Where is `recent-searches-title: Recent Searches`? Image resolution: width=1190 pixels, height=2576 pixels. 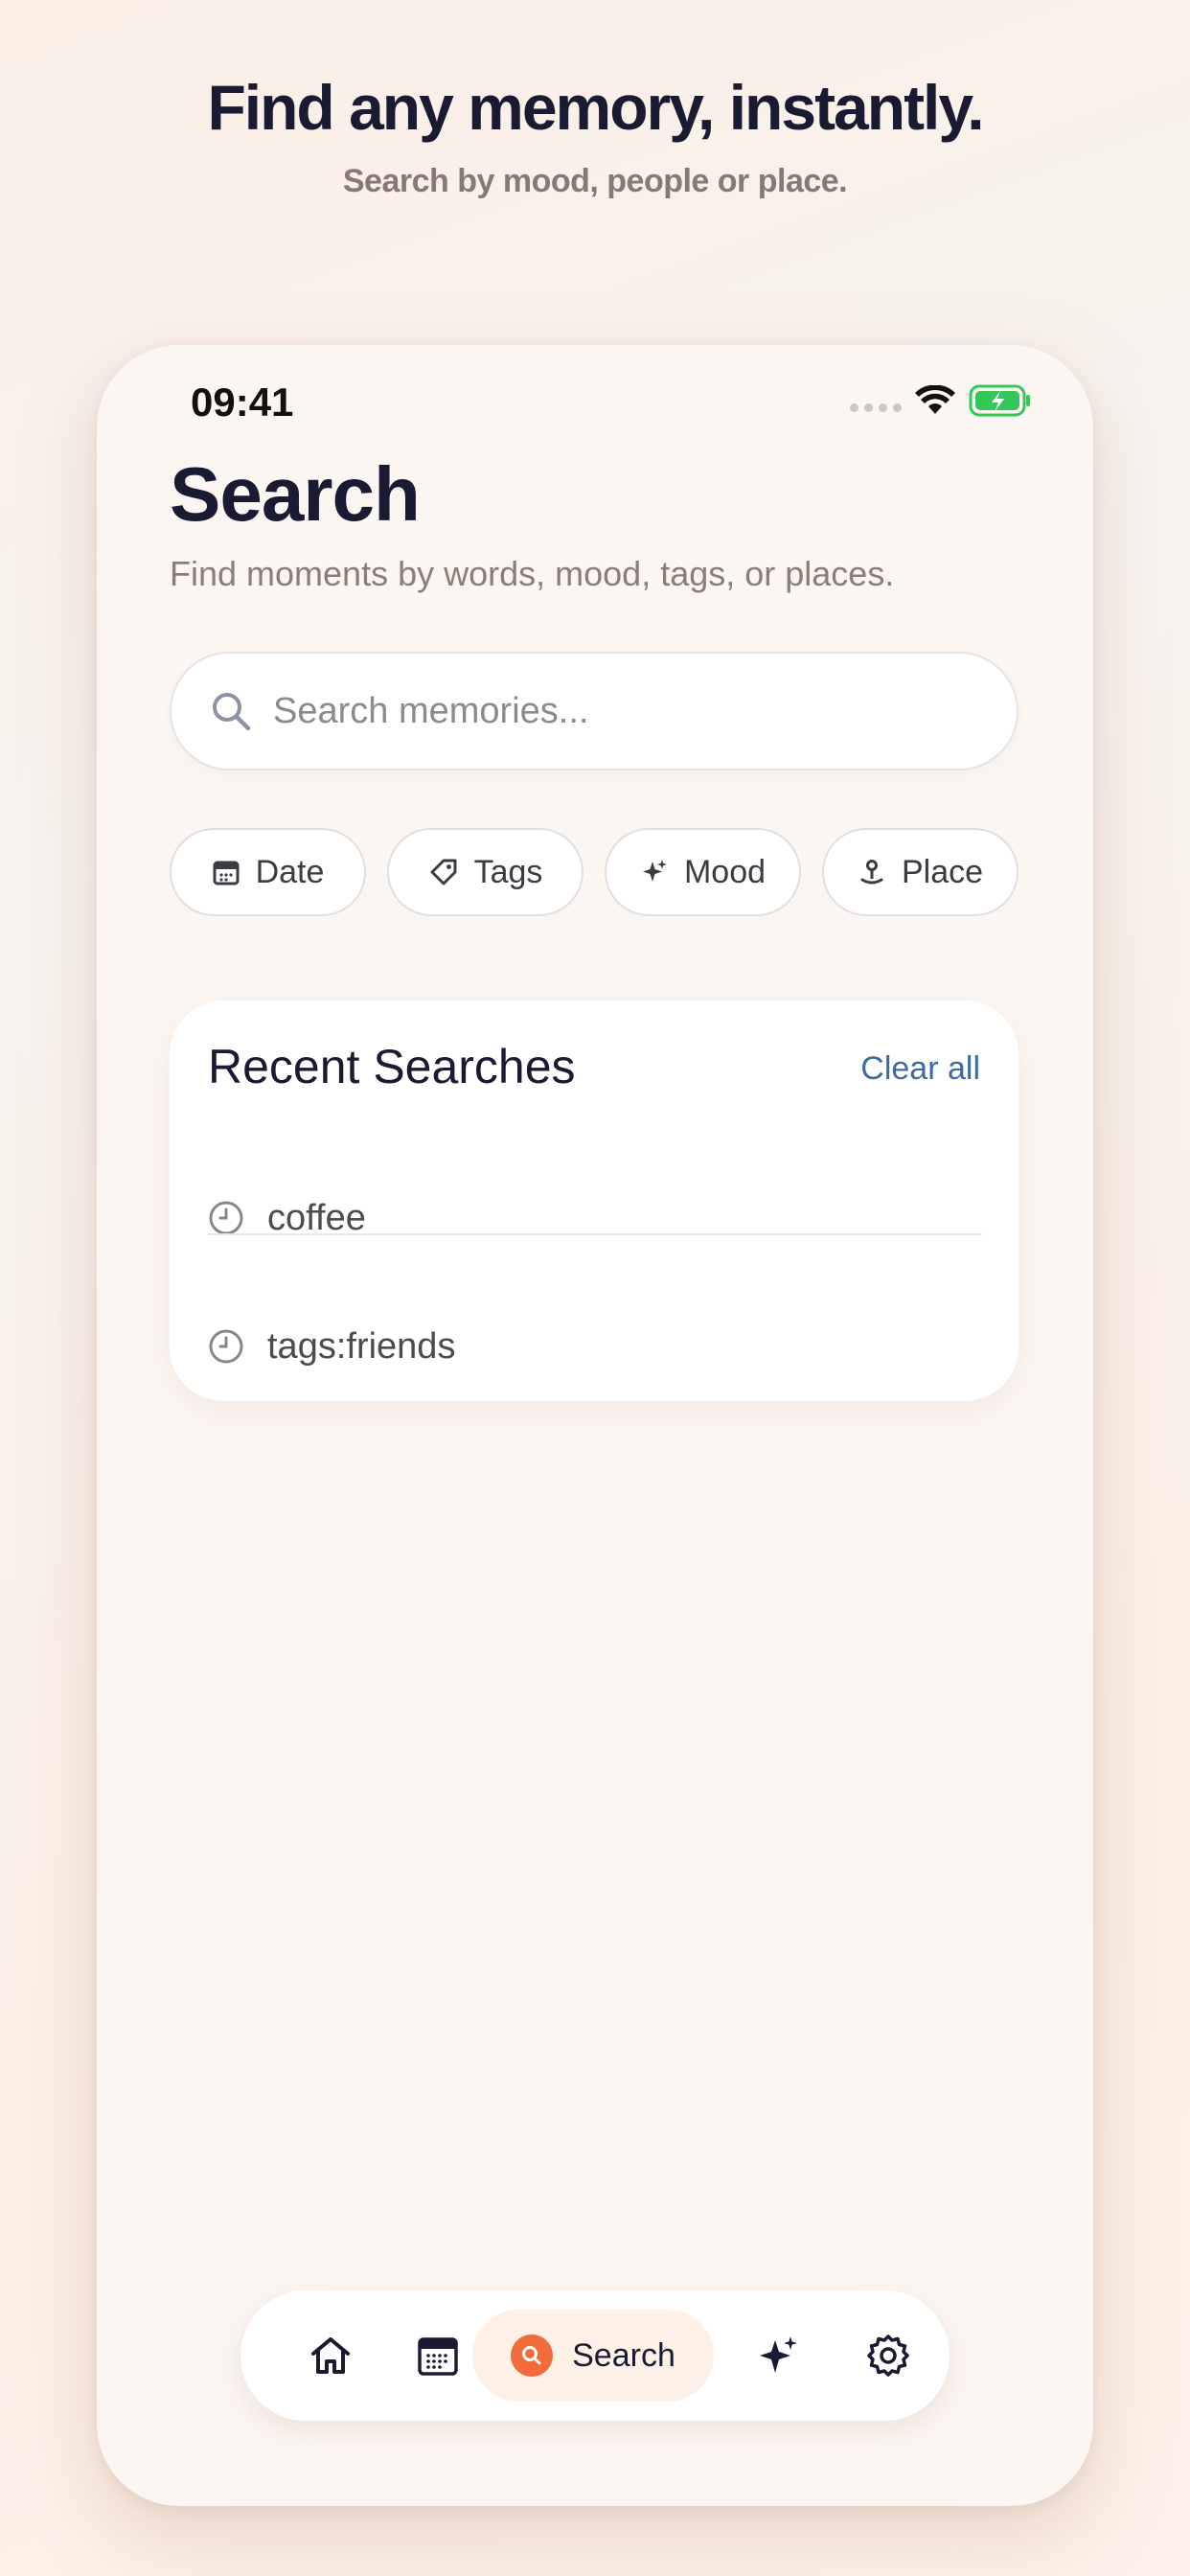 recent-searches-title: Recent Searches is located at coordinates (392, 1066).